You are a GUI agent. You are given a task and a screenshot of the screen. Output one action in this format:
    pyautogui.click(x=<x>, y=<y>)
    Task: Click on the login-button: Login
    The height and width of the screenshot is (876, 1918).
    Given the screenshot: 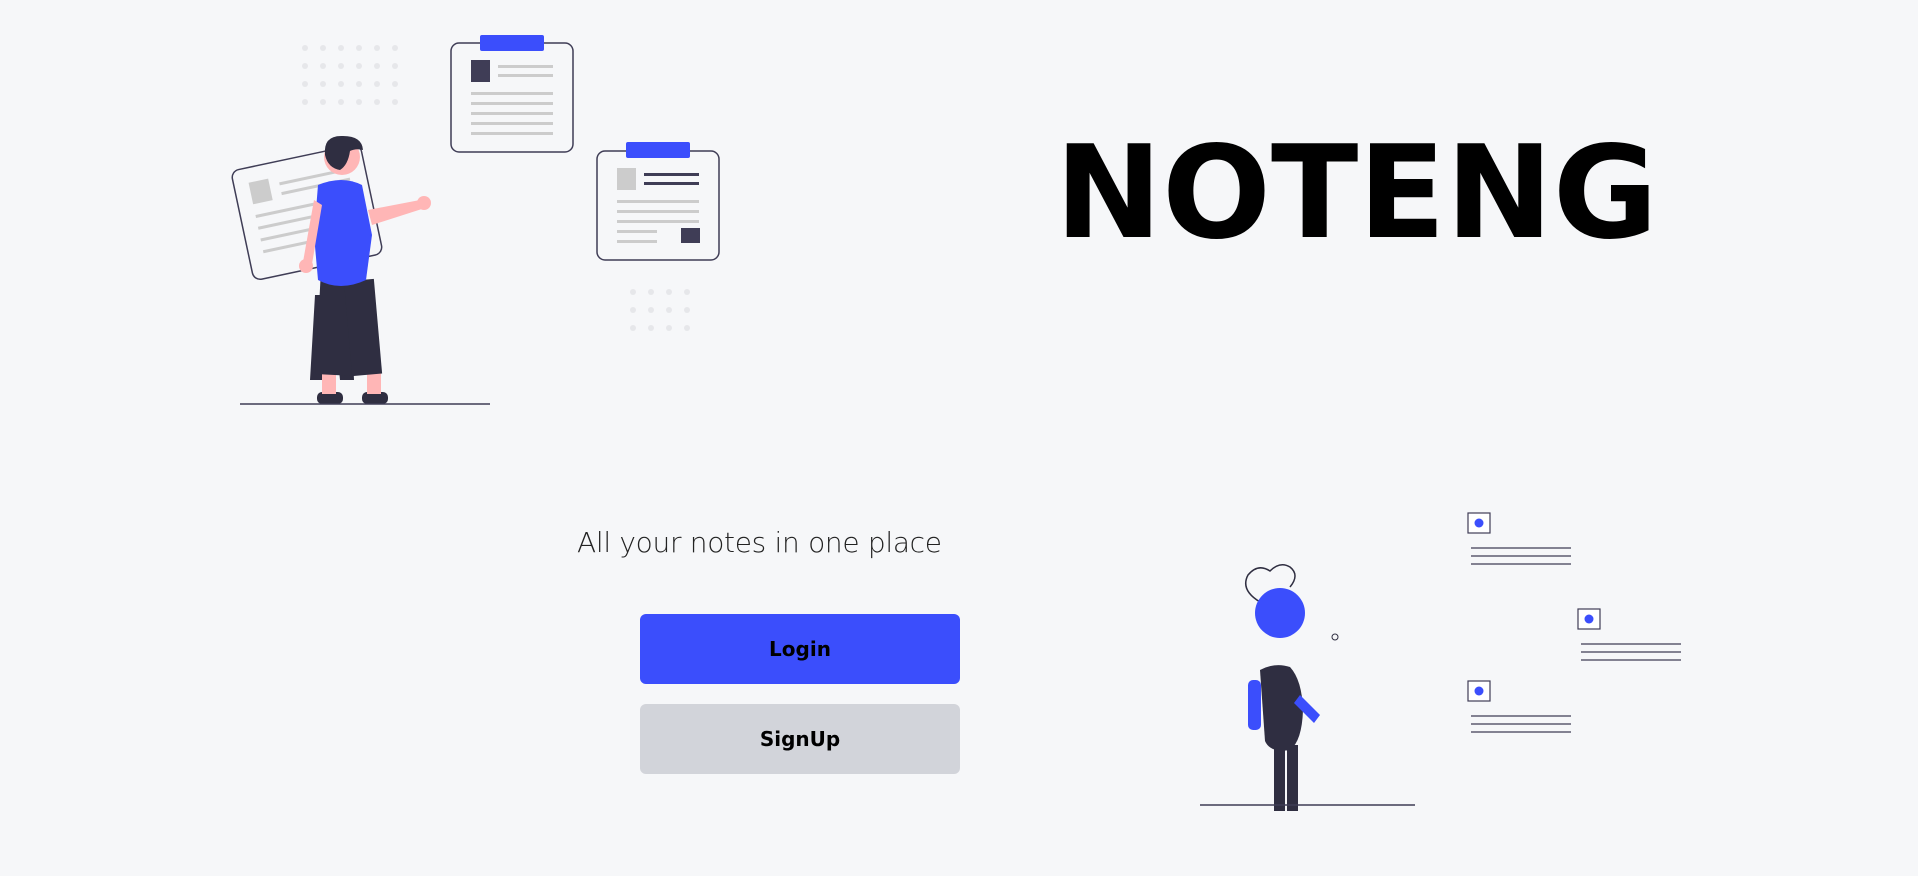 What is the action you would take?
    pyautogui.click(x=800, y=649)
    